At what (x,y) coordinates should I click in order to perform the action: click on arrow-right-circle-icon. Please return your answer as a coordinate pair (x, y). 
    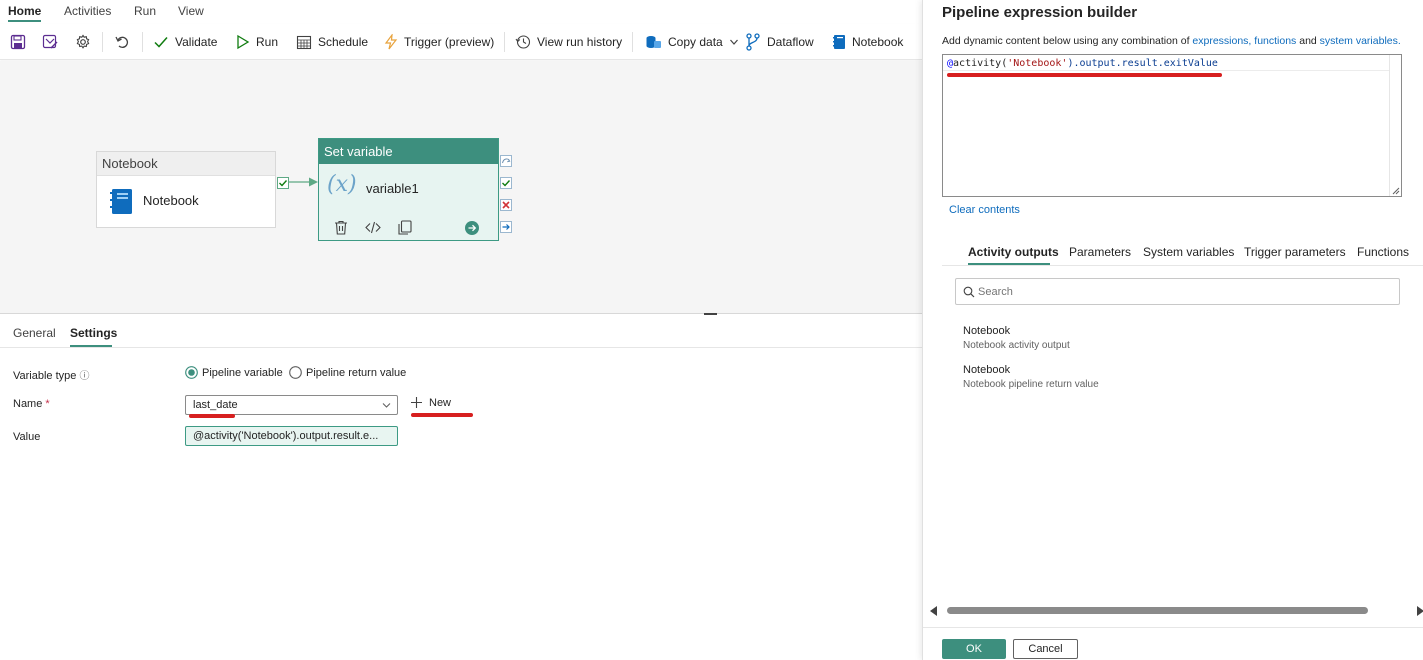
    Looking at the image, I should click on (472, 228).